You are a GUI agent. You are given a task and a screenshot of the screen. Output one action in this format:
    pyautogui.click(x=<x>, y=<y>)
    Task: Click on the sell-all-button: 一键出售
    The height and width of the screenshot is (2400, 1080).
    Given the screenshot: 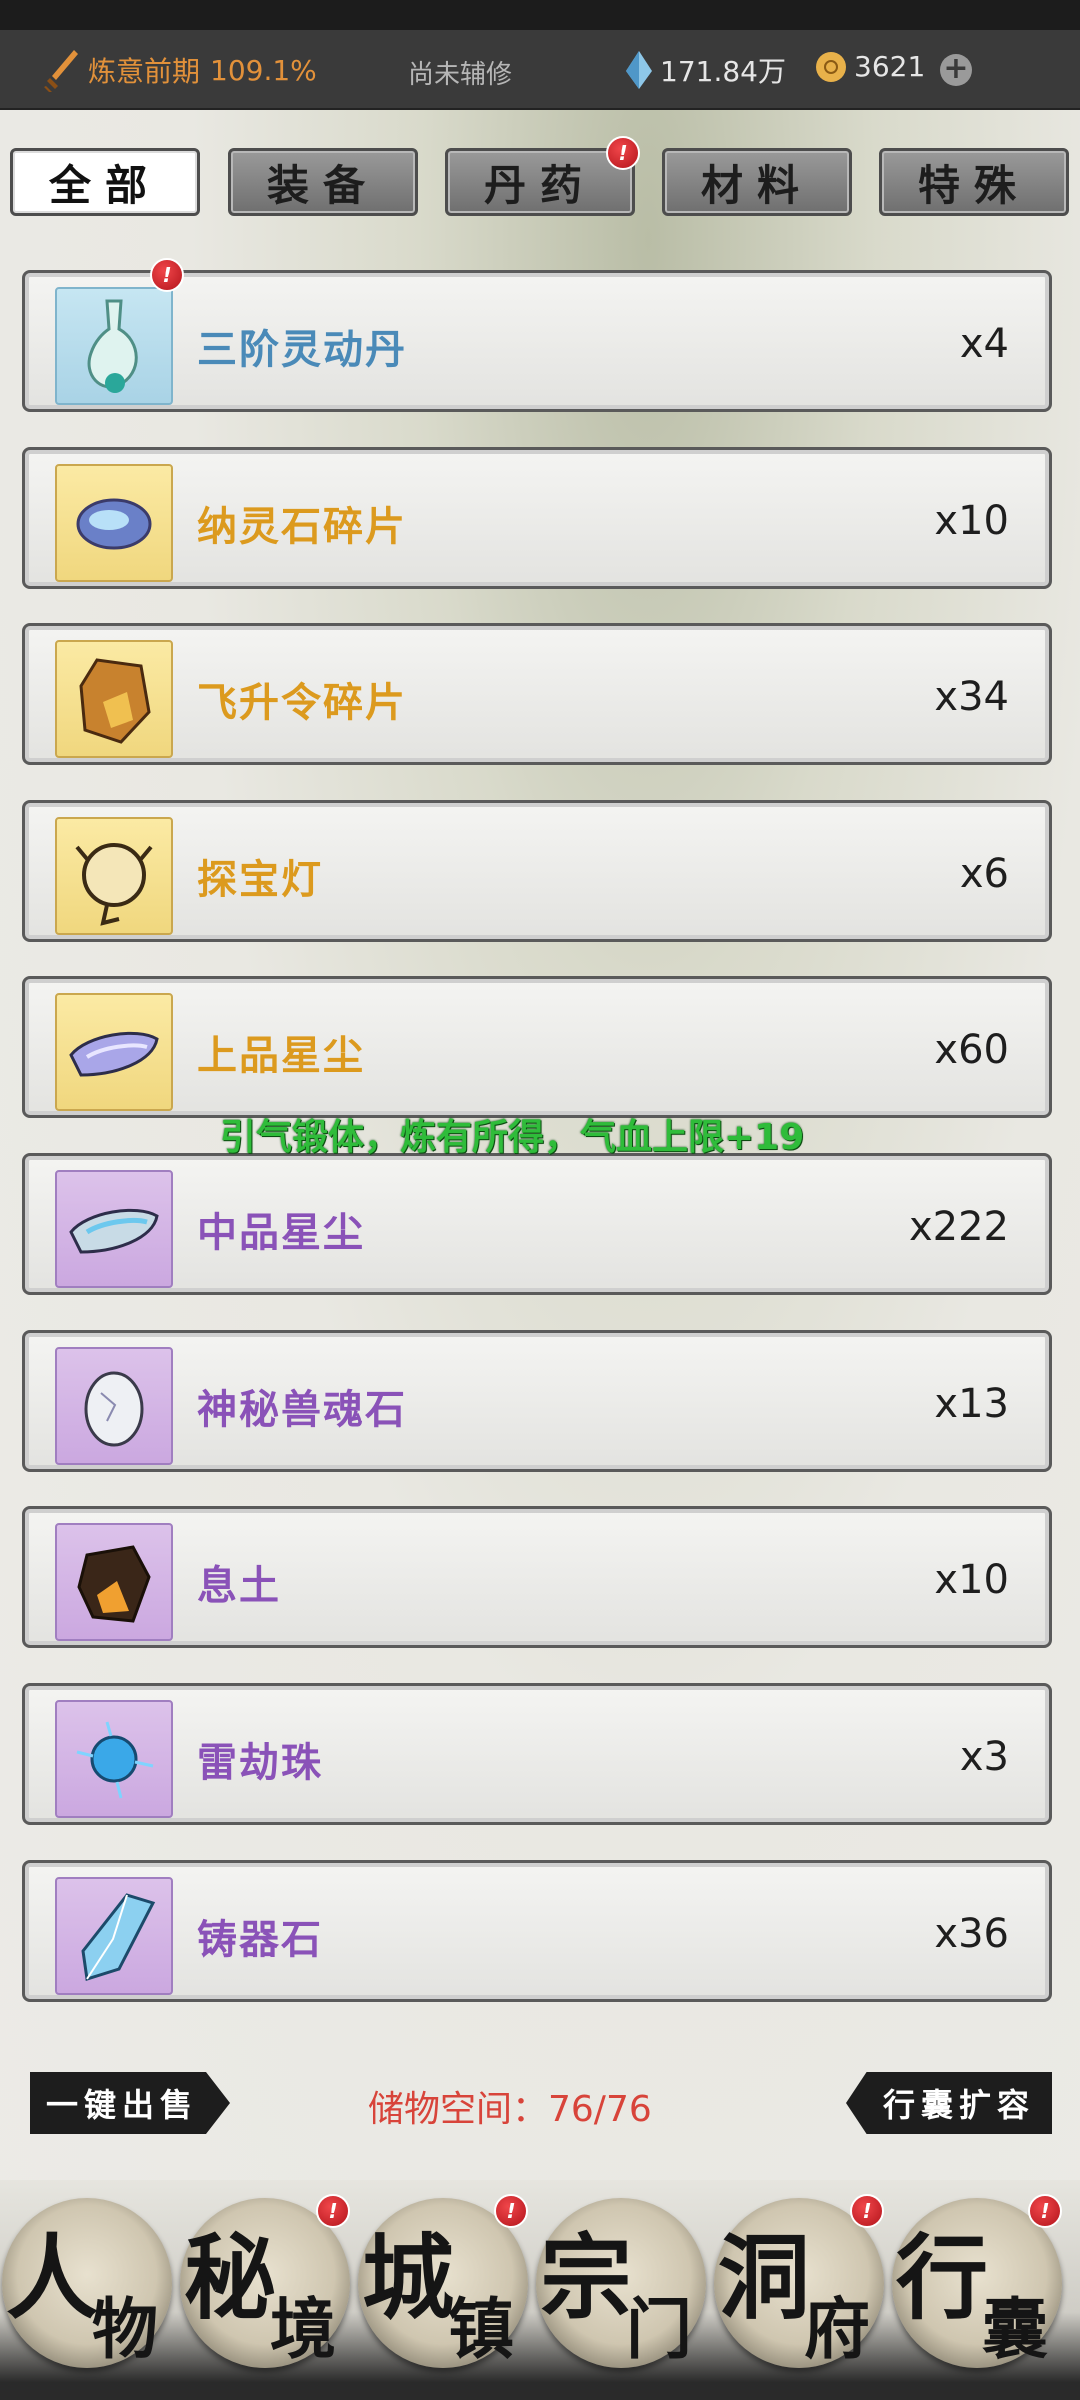 What is the action you would take?
    pyautogui.click(x=130, y=2103)
    